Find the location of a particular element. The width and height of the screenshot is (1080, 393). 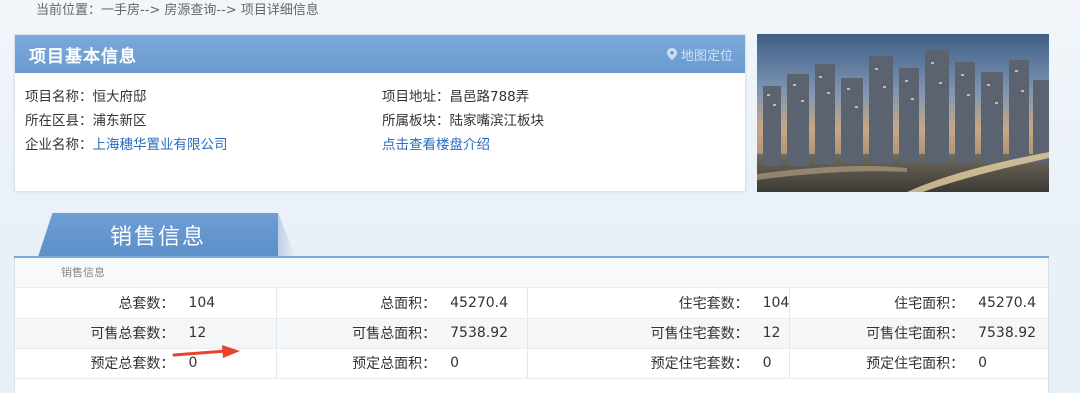

map-pin-icon is located at coordinates (671, 54).